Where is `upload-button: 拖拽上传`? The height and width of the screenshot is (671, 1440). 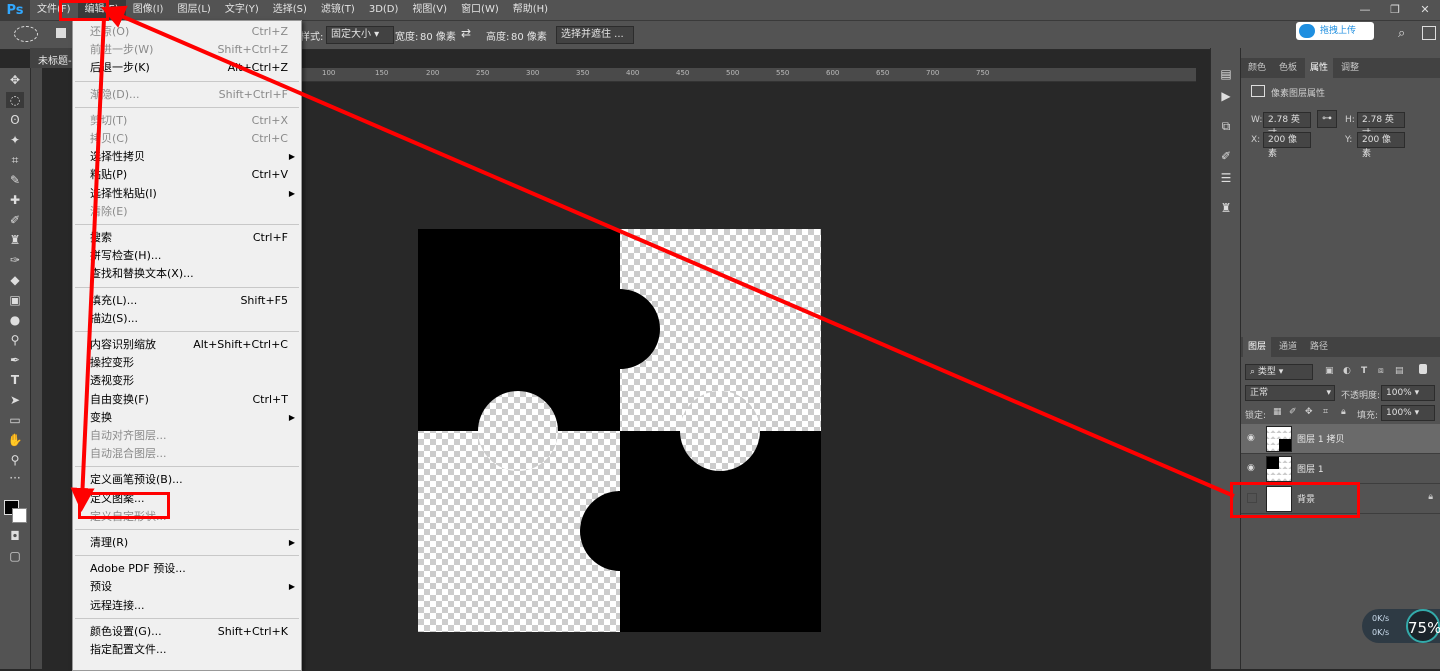 upload-button: 拖拽上传 is located at coordinates (1335, 31).